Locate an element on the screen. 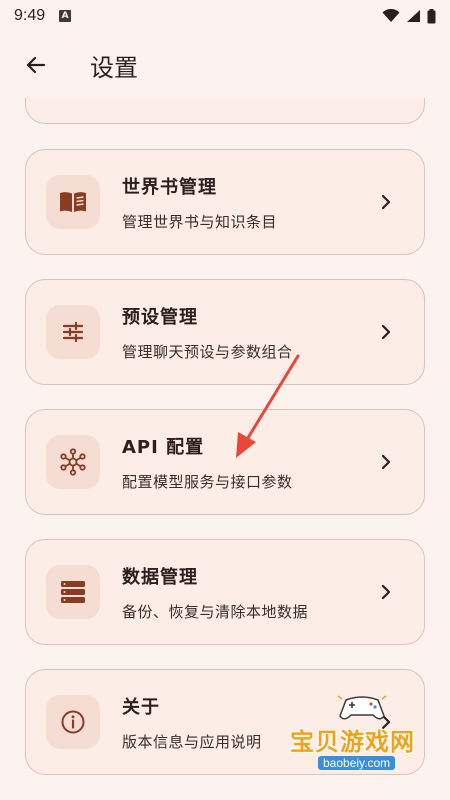 This screenshot has width=450, height=800. watermark: 宝贝游戏网 baobeiy.com is located at coordinates (362, 737).